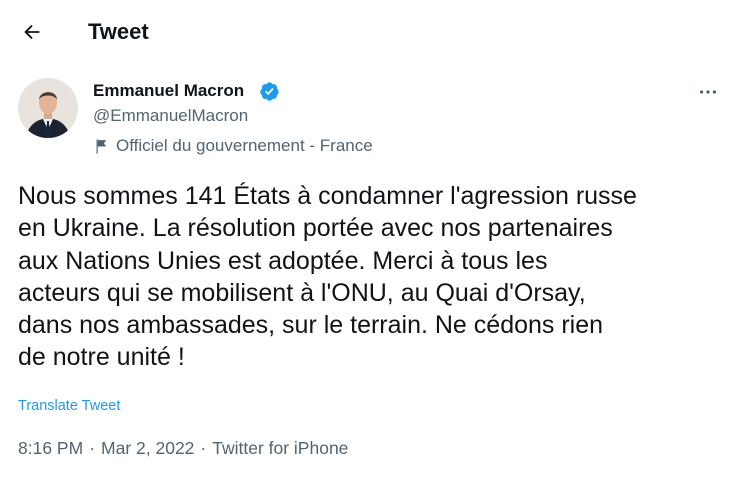 This screenshot has height=480, width=740. Describe the element at coordinates (118, 31) in the screenshot. I see `page-title: Tweet` at that location.